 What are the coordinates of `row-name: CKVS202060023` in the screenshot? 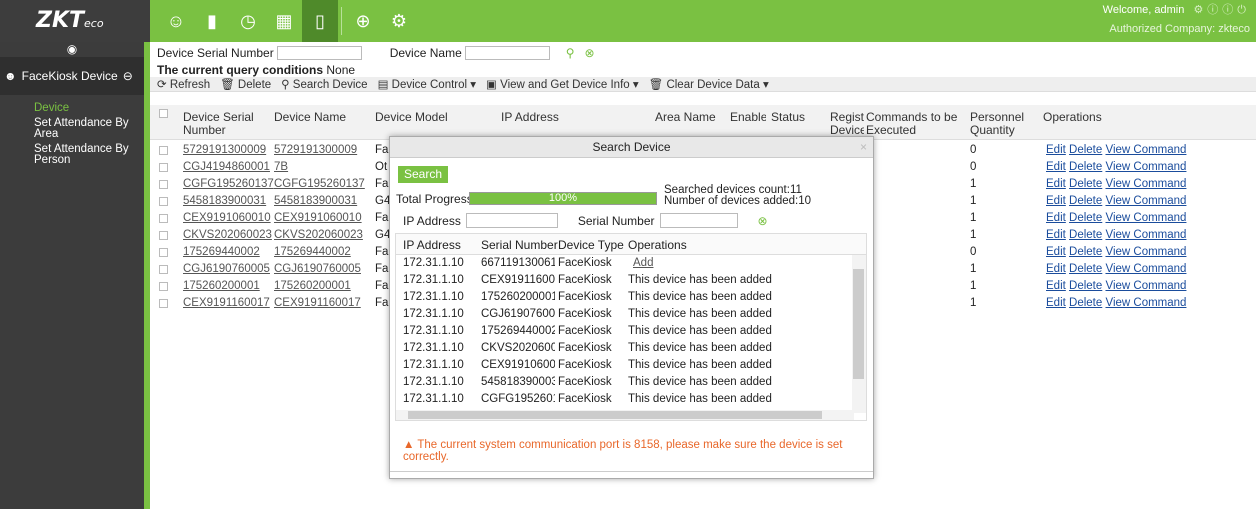 It's located at (318, 235).